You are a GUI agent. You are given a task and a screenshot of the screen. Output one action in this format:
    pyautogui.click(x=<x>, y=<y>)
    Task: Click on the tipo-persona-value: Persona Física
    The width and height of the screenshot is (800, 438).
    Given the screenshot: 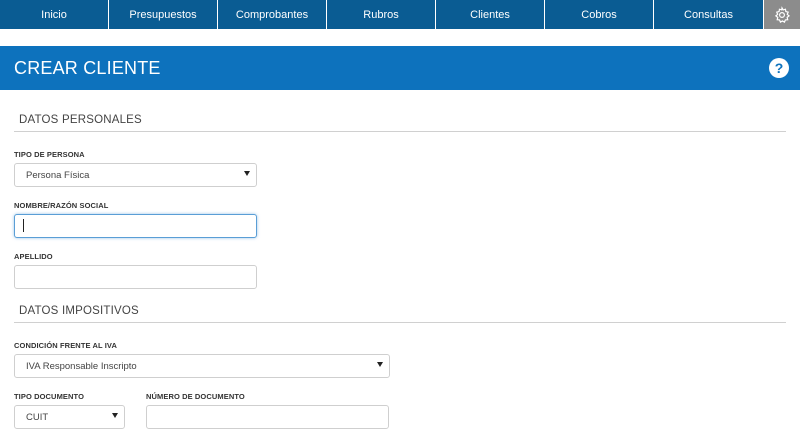 What is the action you would take?
    pyautogui.click(x=58, y=175)
    